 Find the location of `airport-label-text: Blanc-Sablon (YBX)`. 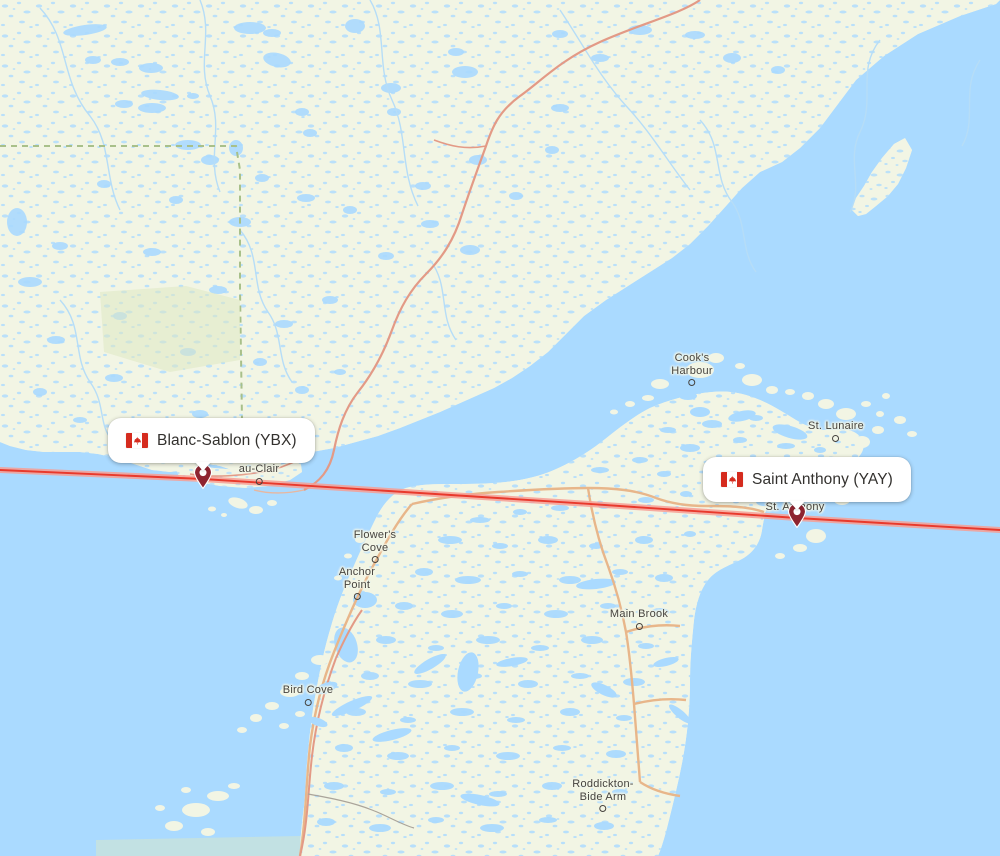

airport-label-text: Blanc-Sablon (YBX) is located at coordinates (227, 440).